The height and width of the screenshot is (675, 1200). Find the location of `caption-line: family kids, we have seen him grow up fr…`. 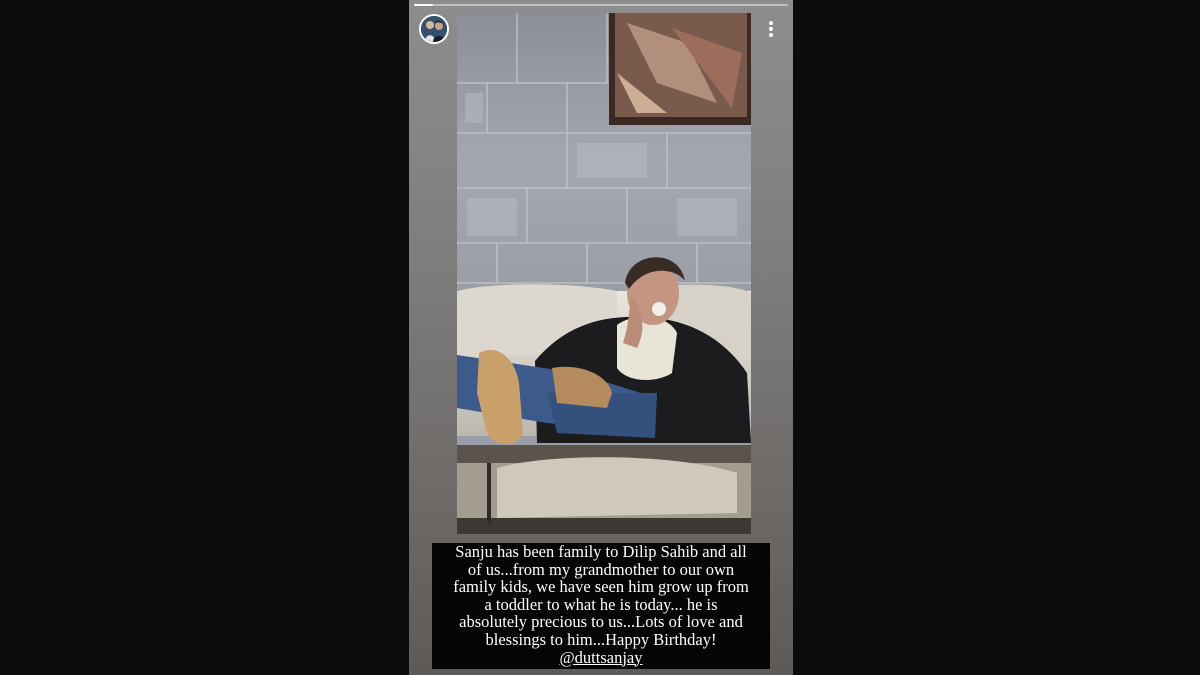

caption-line: family kids, we have seen him grow up fr… is located at coordinates (601, 587).